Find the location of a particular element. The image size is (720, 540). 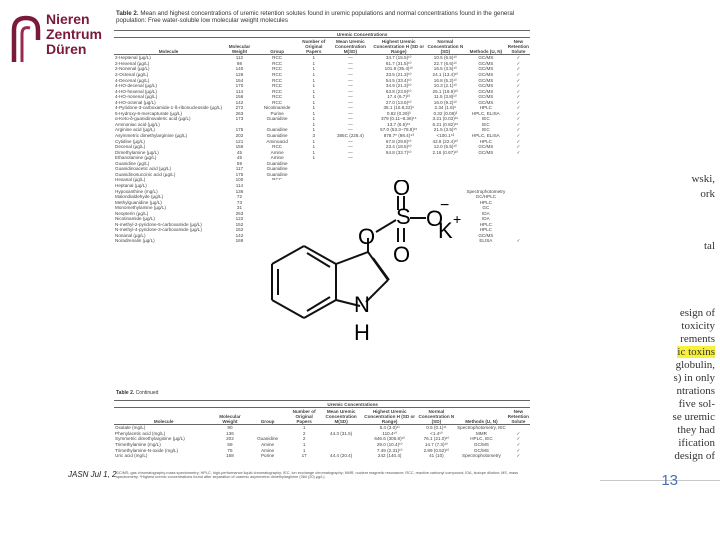

paper-line: five sol- is located at coordinates (696, 404).